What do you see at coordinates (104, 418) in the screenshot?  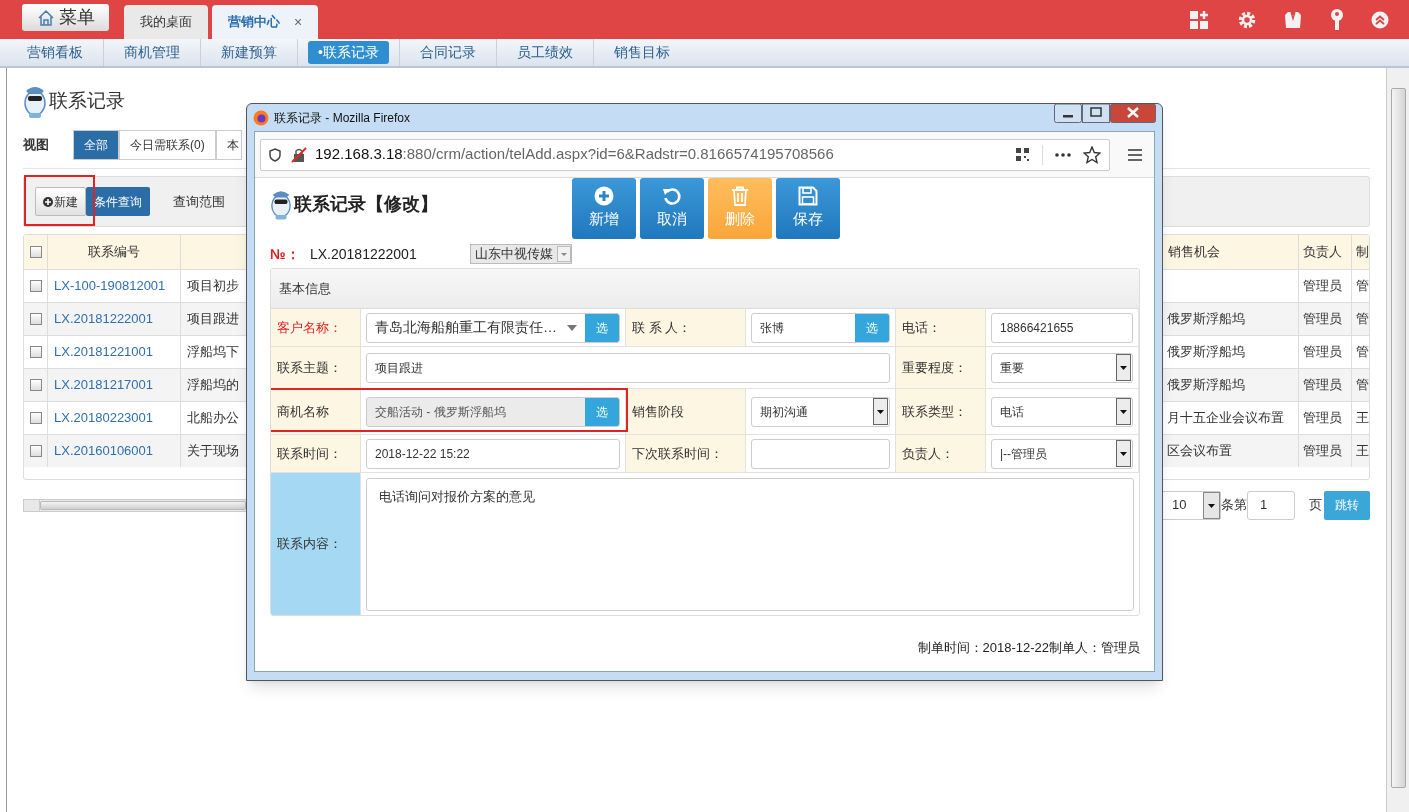 I see `record-link: LX.20180223001` at bounding box center [104, 418].